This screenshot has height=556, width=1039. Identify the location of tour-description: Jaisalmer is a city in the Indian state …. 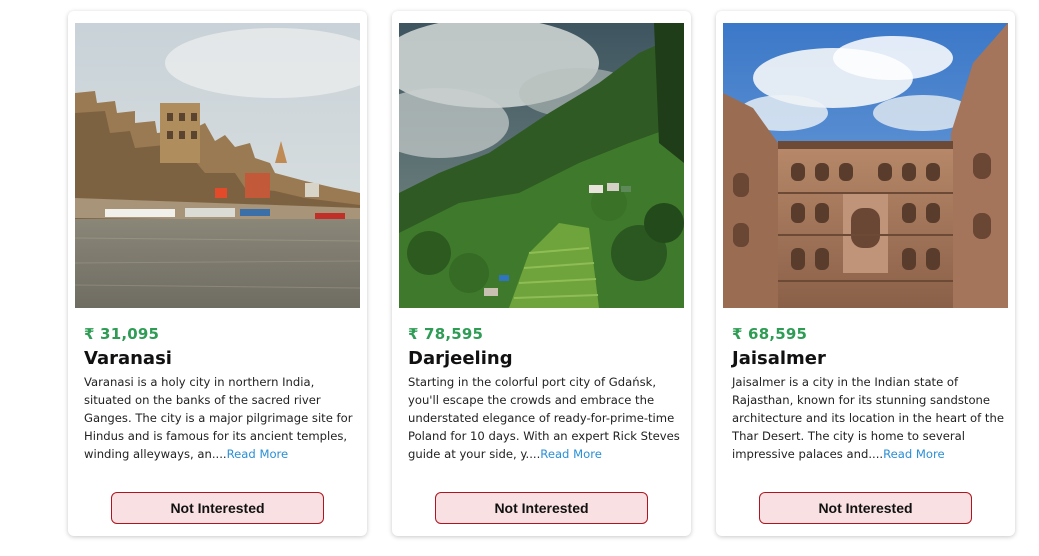
(868, 418).